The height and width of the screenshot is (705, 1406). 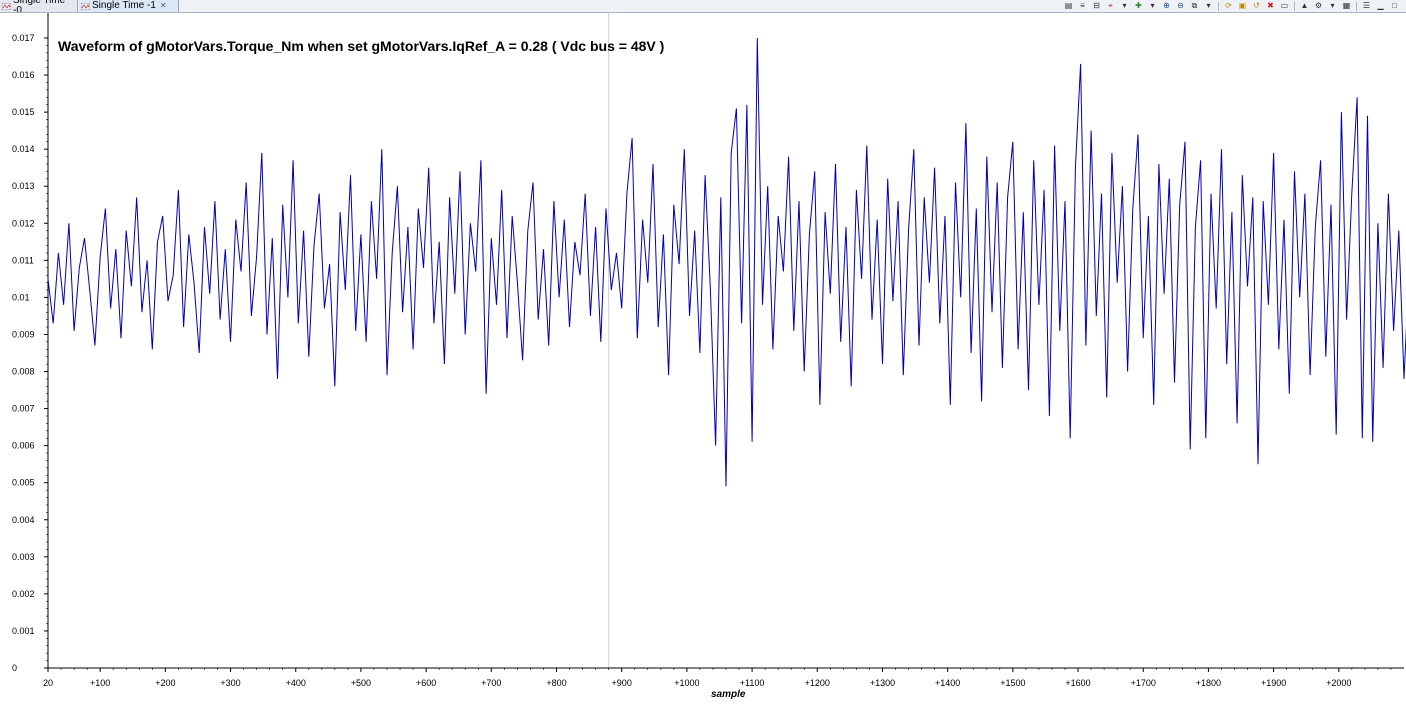 What do you see at coordinates (1273, 683) in the screenshot?
I see `x-tick-label: +1900` at bounding box center [1273, 683].